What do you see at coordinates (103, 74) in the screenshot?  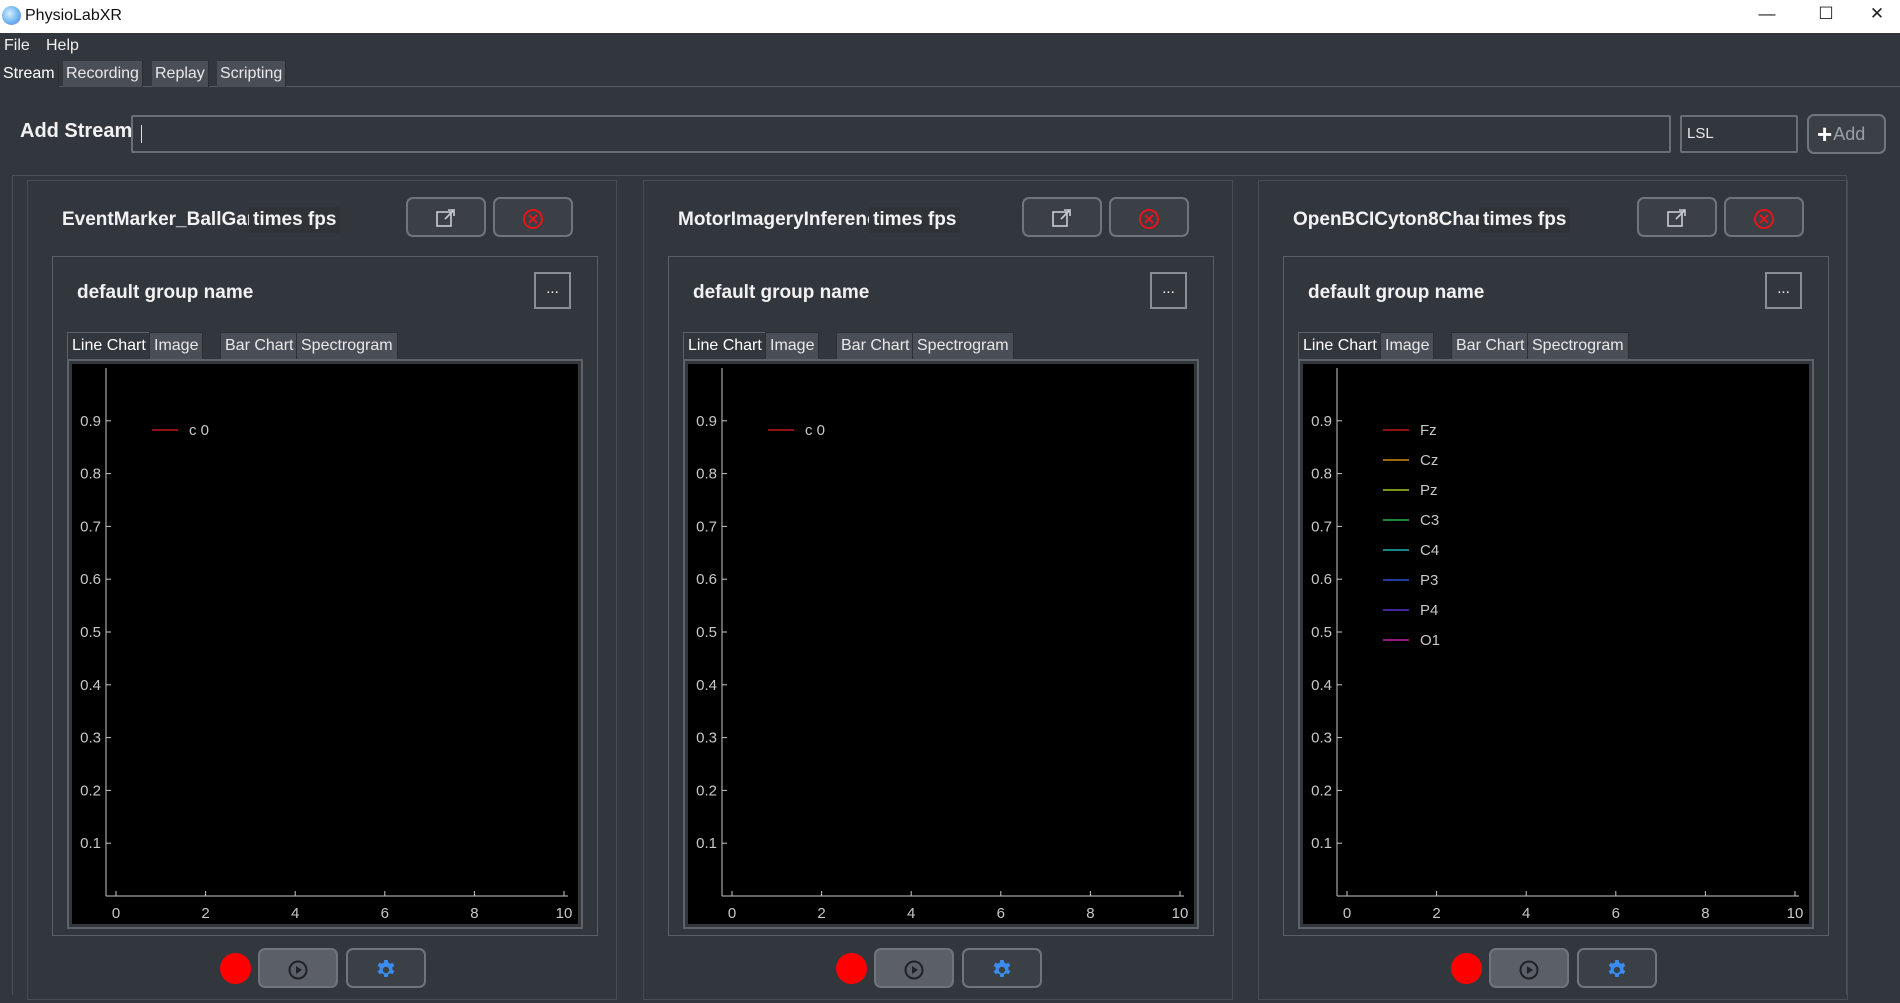 I see `tab-recording: Recording` at bounding box center [103, 74].